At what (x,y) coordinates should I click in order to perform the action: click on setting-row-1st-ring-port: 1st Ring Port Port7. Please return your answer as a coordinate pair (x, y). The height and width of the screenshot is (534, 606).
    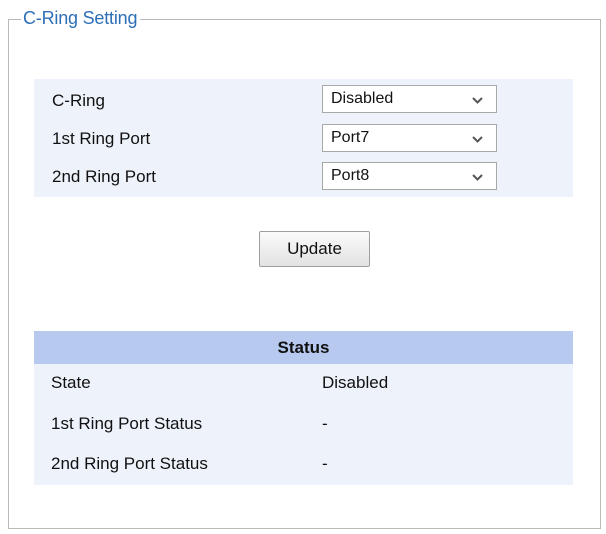
    Looking at the image, I should click on (303, 138).